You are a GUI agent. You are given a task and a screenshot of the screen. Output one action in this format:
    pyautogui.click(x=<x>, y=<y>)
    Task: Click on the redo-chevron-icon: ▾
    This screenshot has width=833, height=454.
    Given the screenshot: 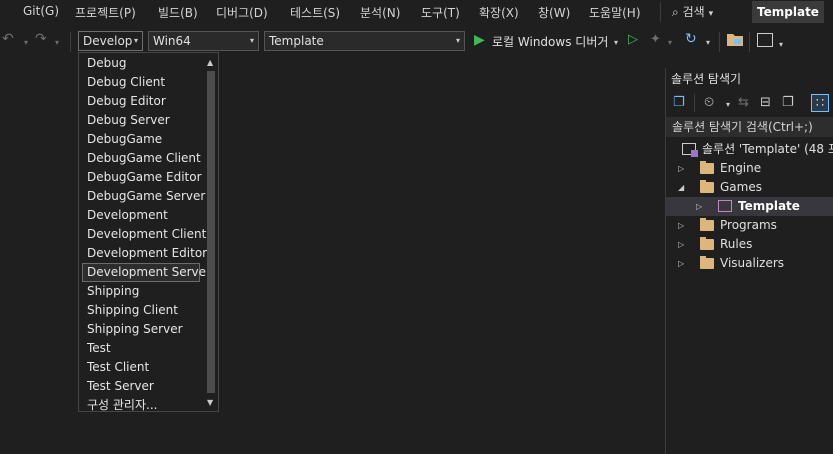 What is the action you would take?
    pyautogui.click(x=57, y=42)
    